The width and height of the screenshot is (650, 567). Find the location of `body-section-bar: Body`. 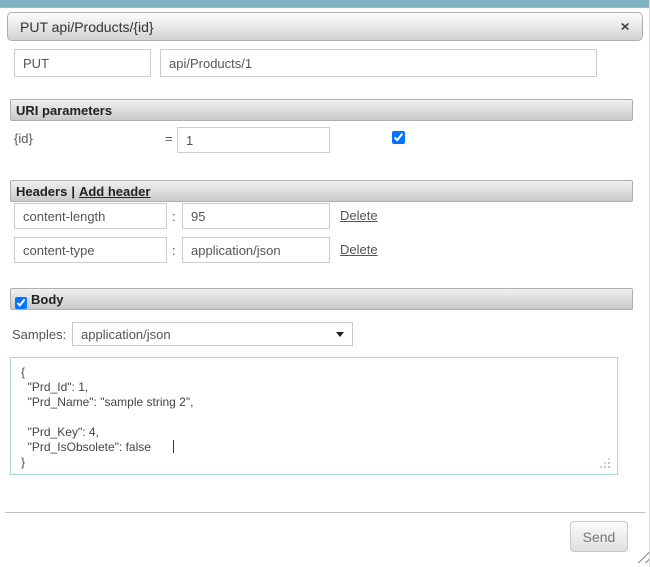

body-section-bar: Body is located at coordinates (321, 299).